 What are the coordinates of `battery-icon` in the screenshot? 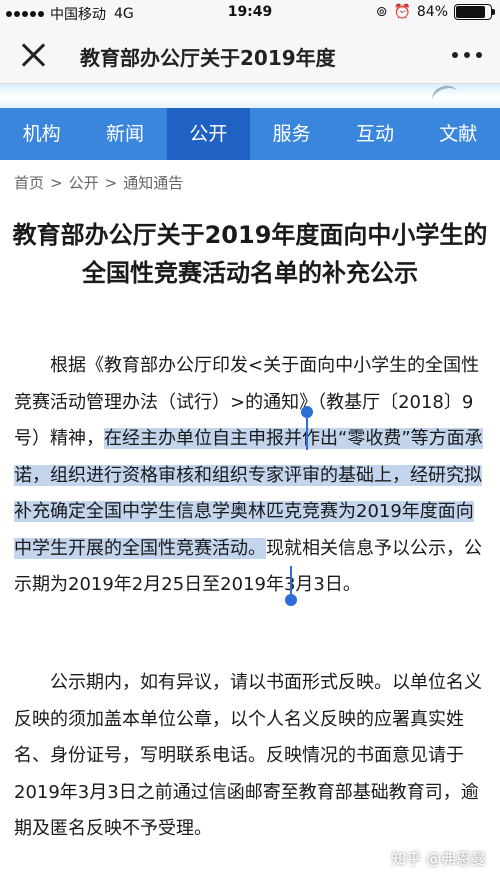 It's located at (474, 12).